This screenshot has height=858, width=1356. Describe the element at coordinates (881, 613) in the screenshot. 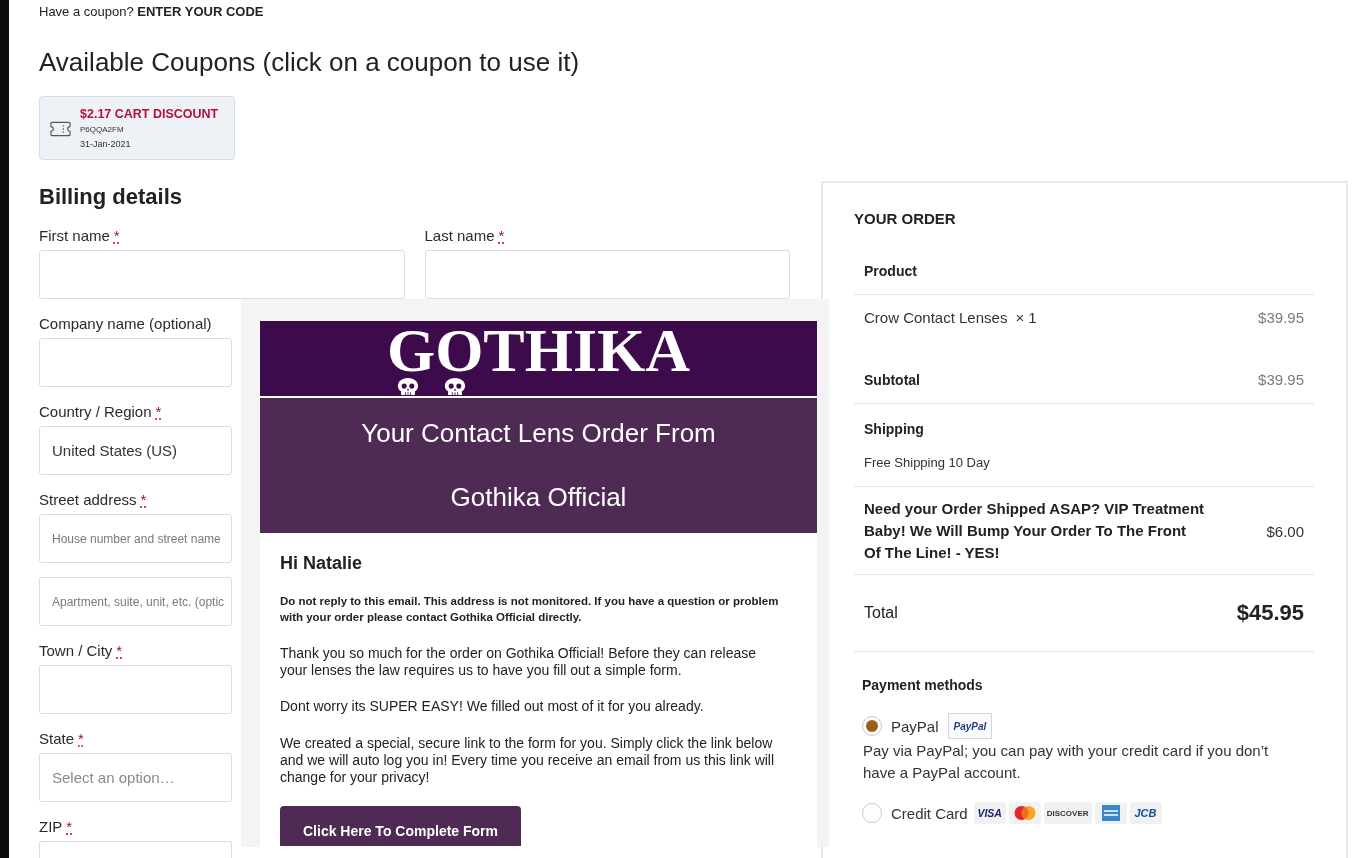

I see `total-label: Total` at that location.